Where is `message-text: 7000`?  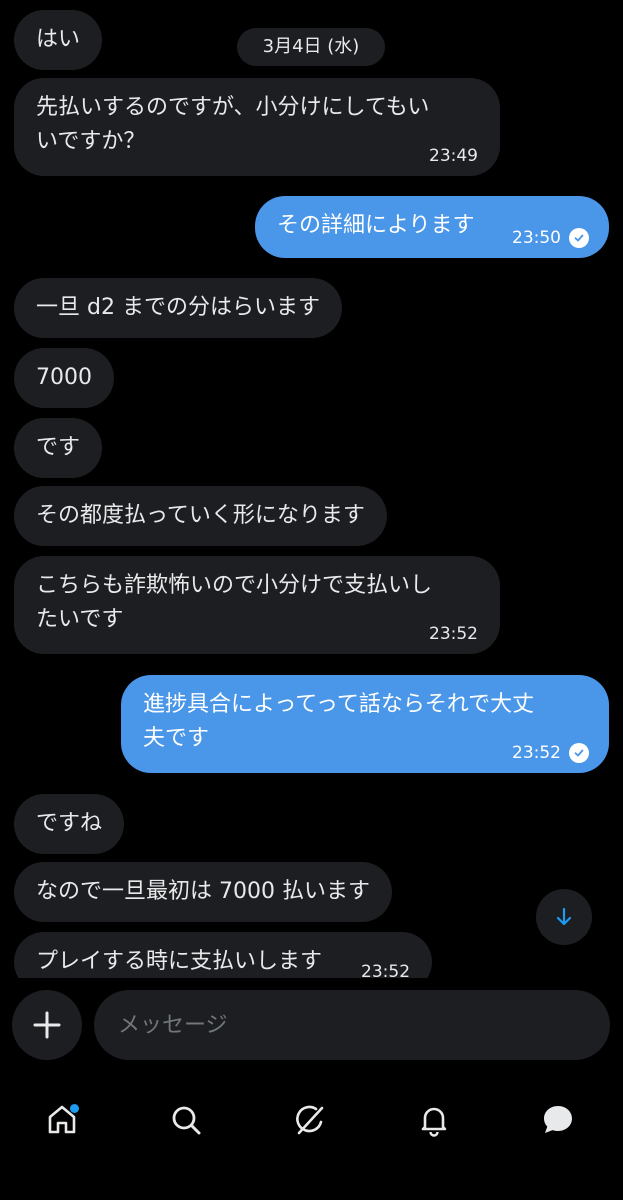
message-text: 7000 is located at coordinates (64, 377).